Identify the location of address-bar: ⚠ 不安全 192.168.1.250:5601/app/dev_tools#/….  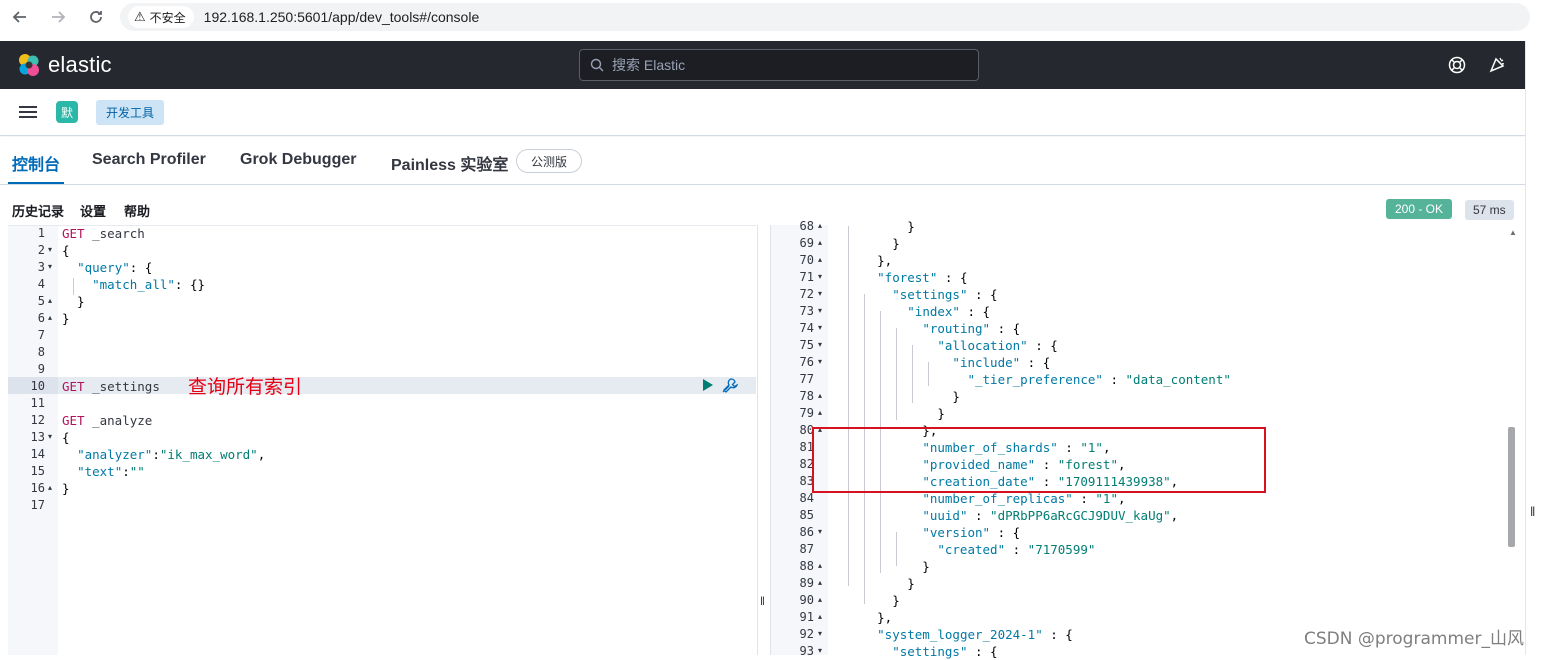
(825, 17).